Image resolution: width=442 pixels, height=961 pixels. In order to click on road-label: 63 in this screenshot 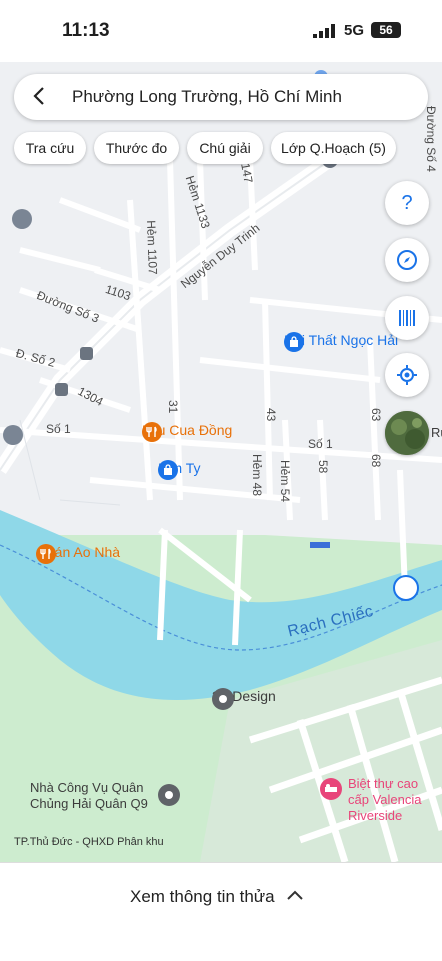, I will do `click(376, 415)`.